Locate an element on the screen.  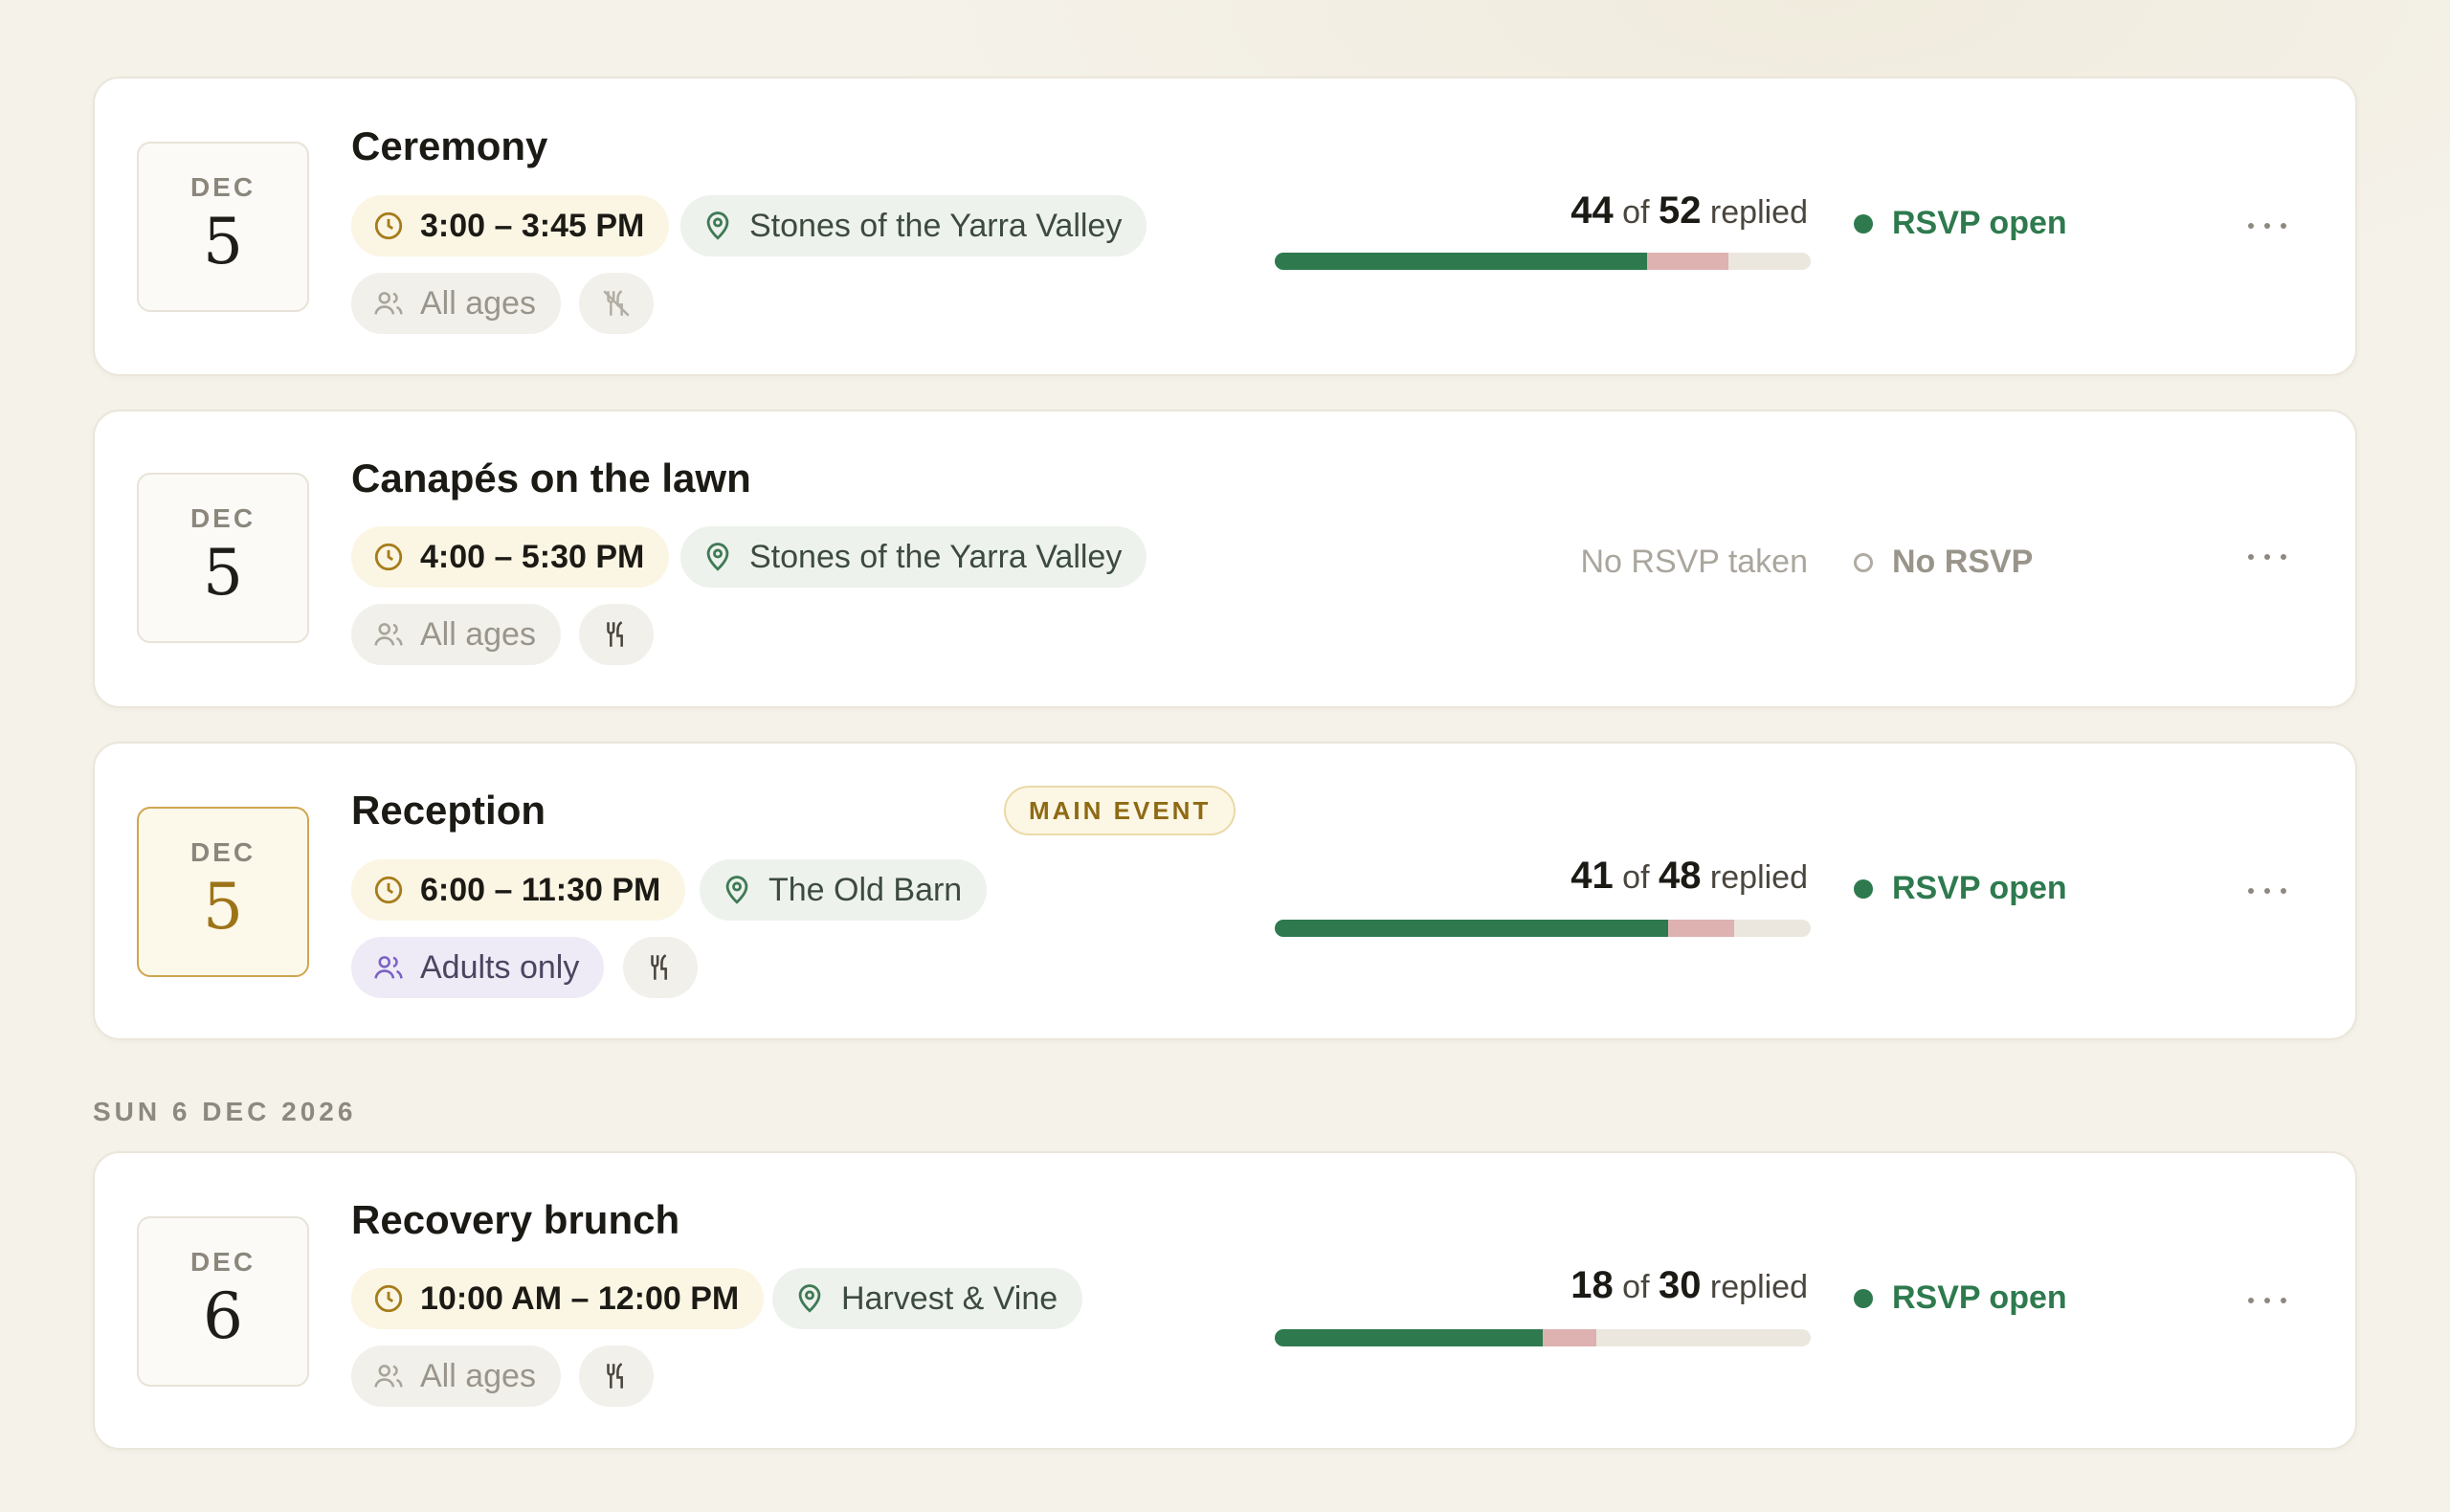
time-chip: 10:00 AM – 12:00 PM is located at coordinates (558, 1298).